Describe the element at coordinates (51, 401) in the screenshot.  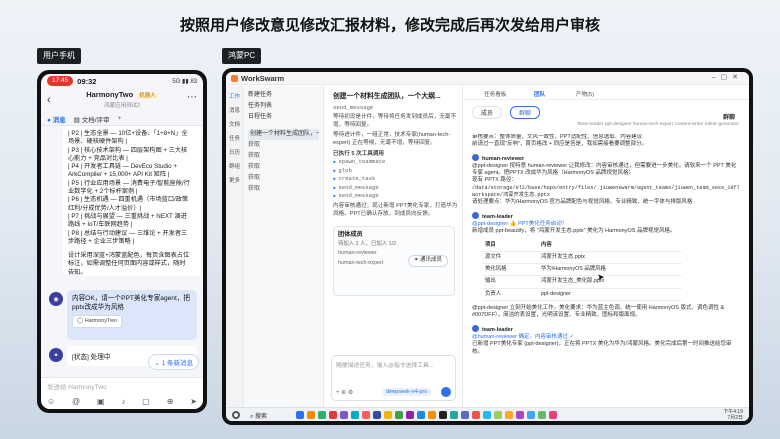
I see `emoji-icon: ☺` at that location.